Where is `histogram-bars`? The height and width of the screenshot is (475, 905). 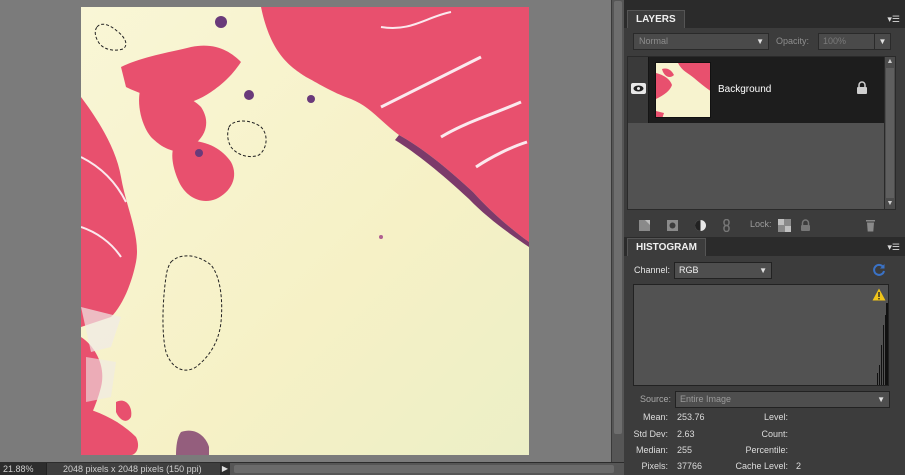 histogram-bars is located at coordinates (882, 344).